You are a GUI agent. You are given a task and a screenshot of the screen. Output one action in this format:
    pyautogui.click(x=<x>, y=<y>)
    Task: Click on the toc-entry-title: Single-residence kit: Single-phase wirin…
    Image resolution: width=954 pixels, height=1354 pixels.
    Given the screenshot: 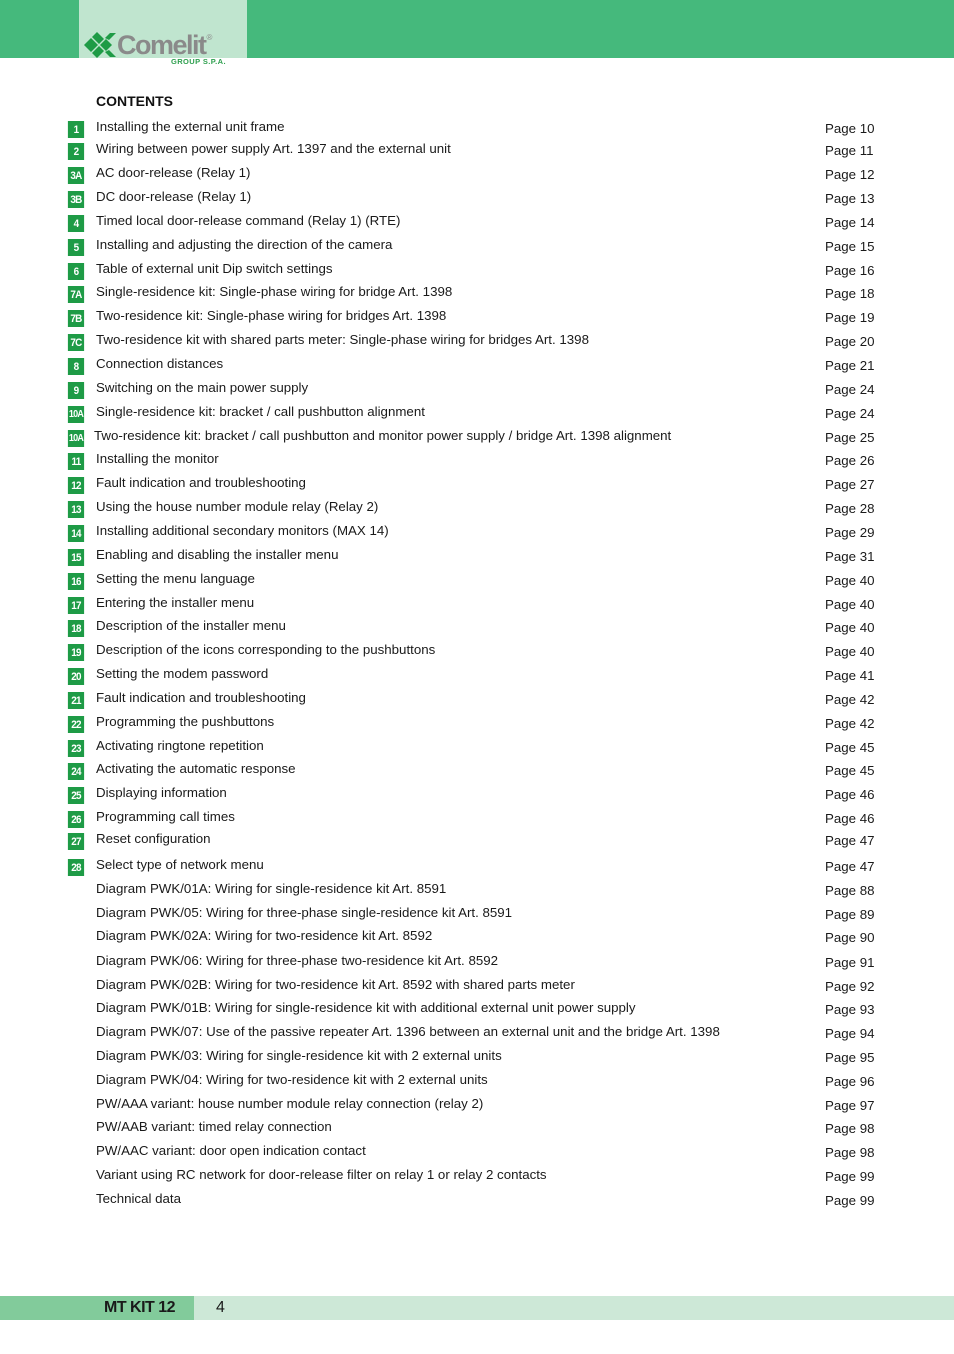 What is the action you would take?
    pyautogui.click(x=274, y=292)
    